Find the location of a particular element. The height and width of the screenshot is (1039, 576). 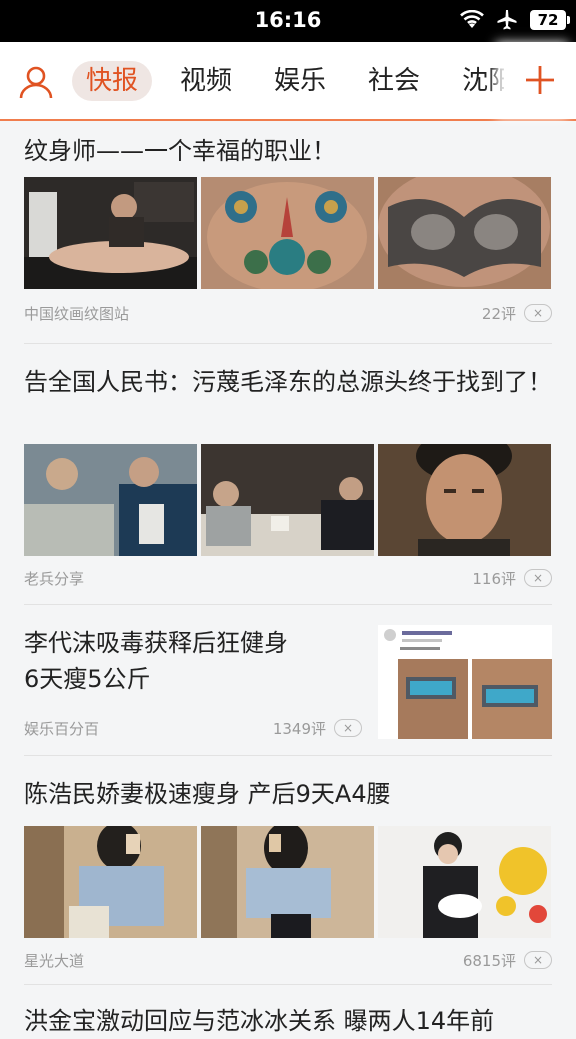

tab-entertainment: 娱乐 is located at coordinates (300, 81).